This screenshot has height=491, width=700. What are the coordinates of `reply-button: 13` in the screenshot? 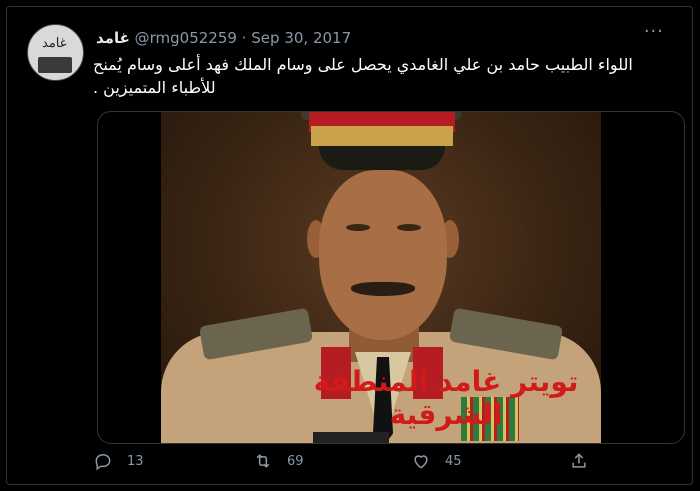 It's located at (118, 461).